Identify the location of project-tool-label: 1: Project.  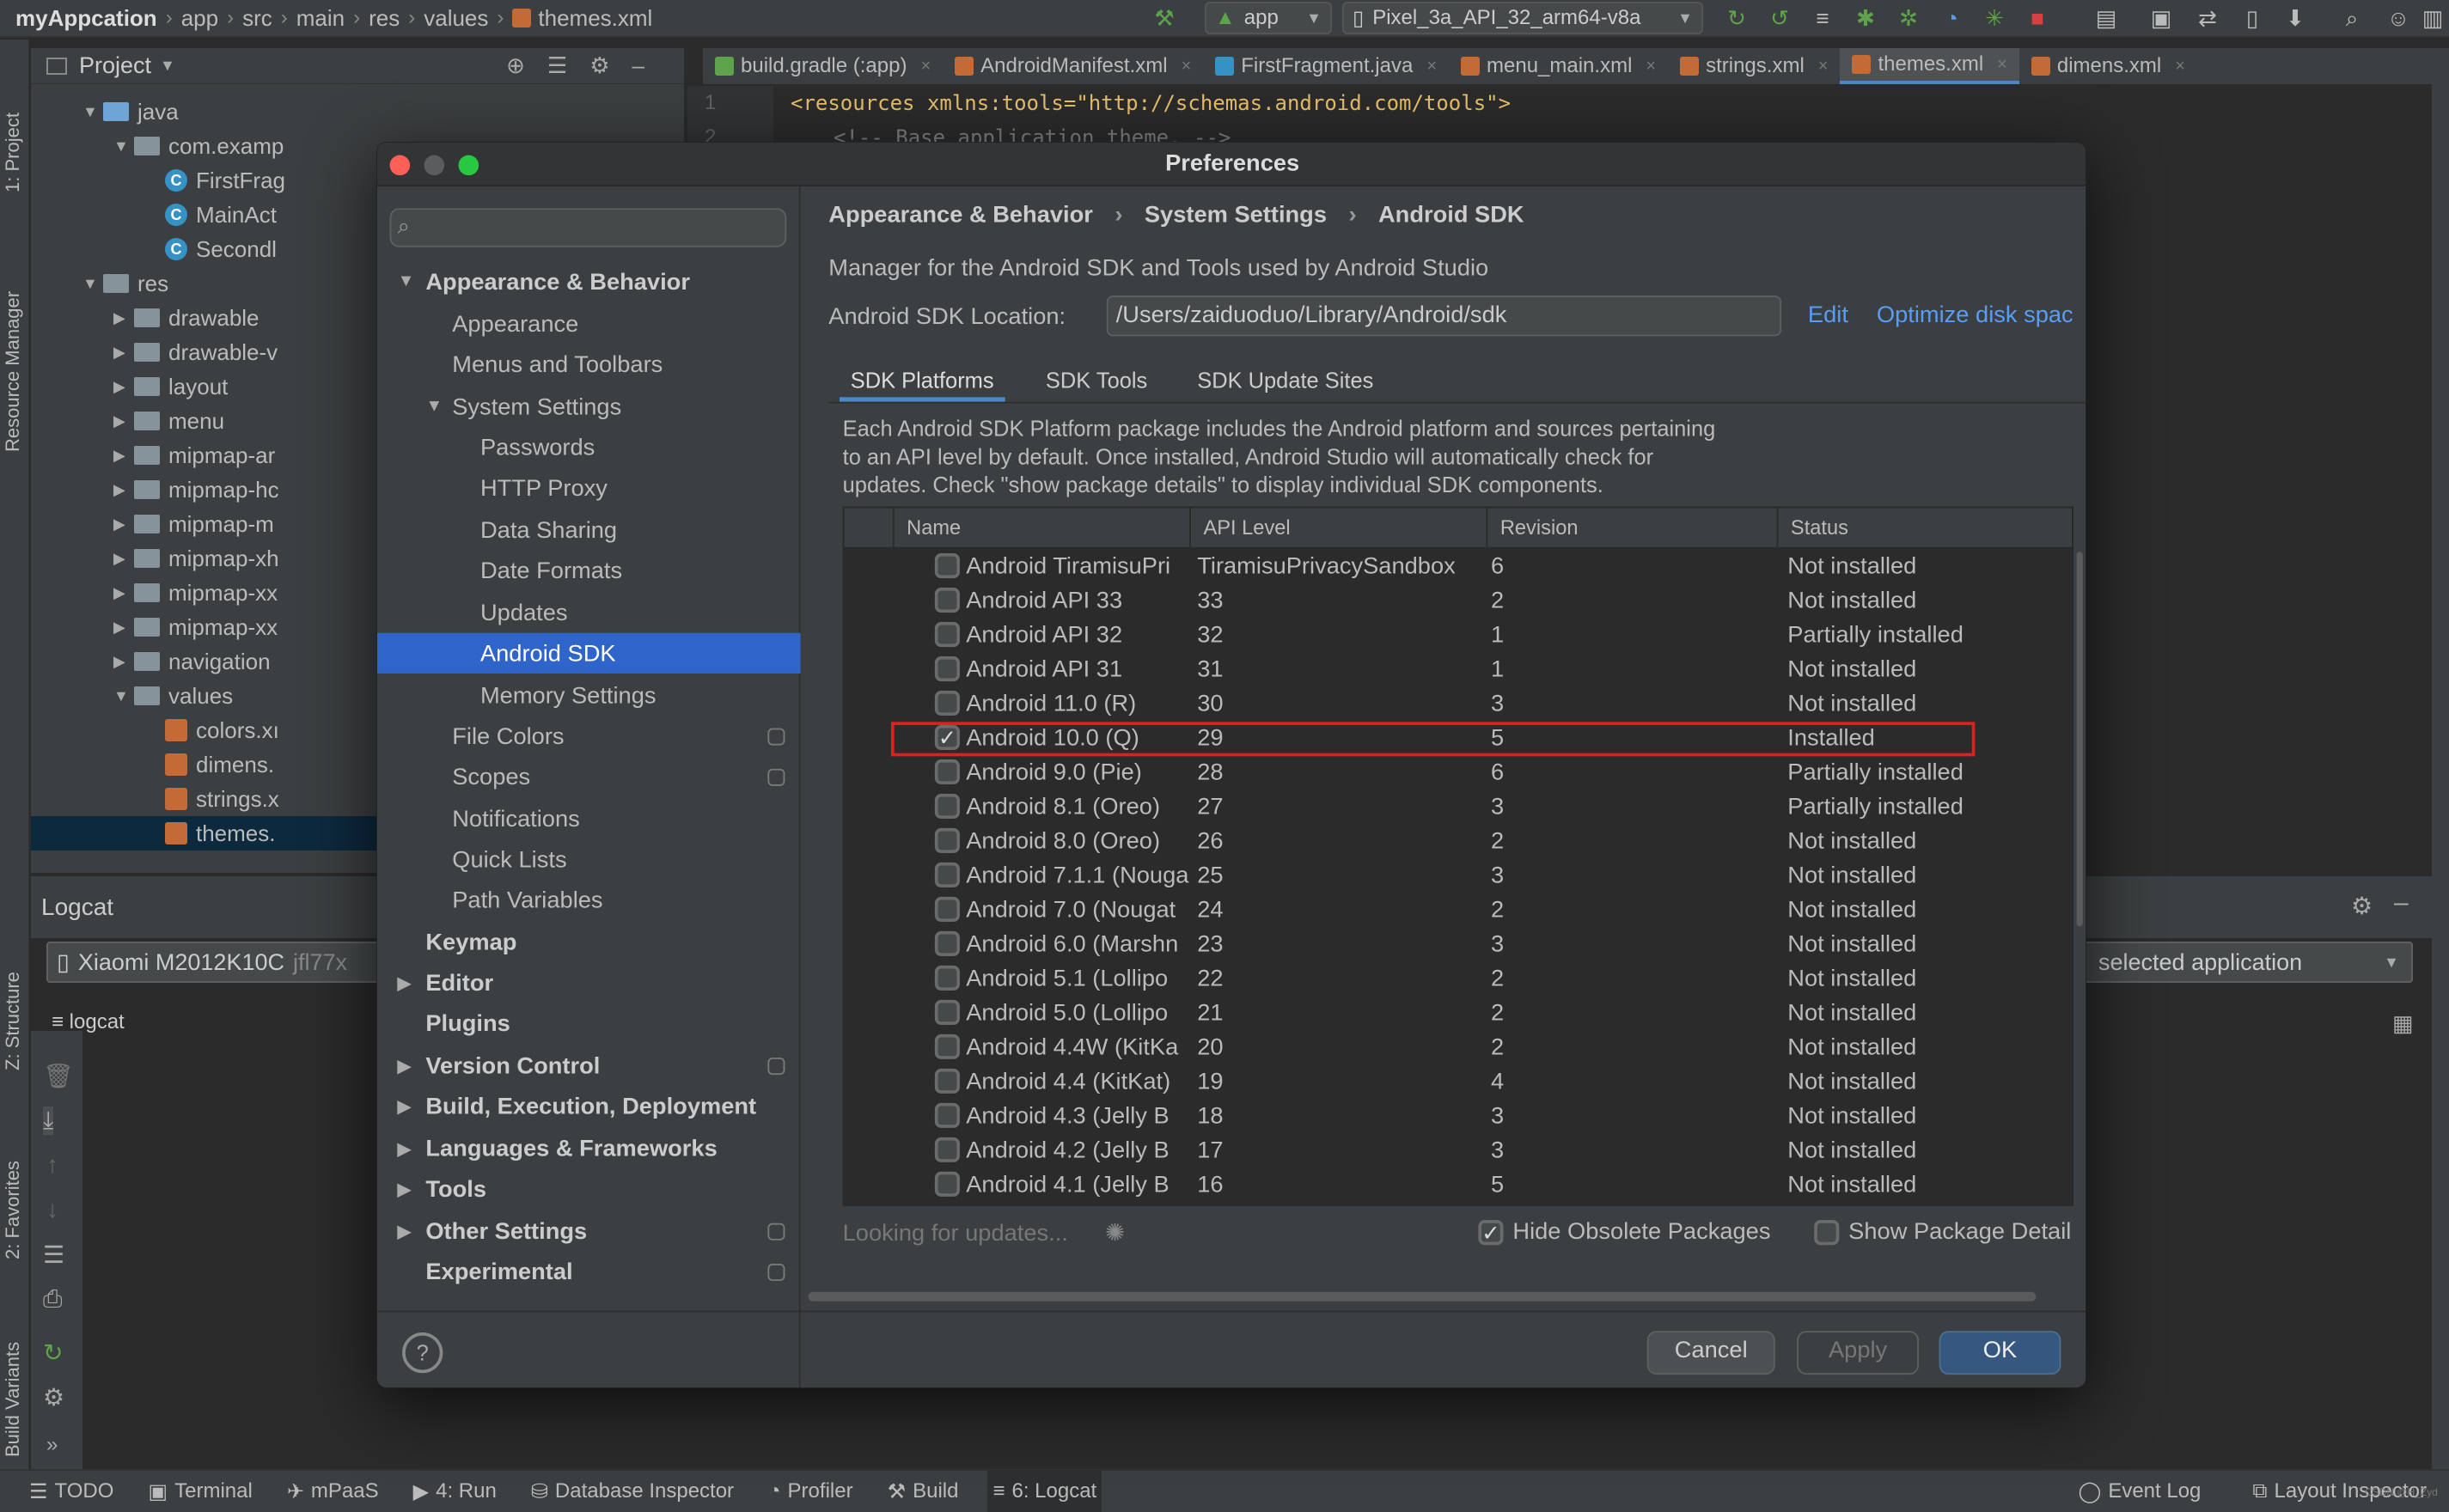
(13, 152).